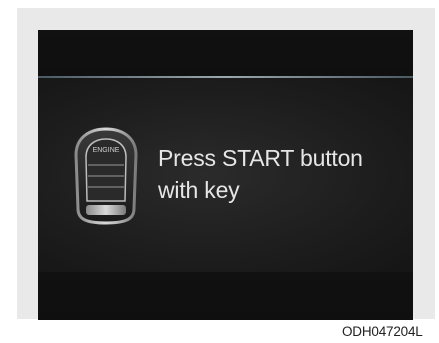 This screenshot has height=343, width=439. Describe the element at coordinates (382, 331) in the screenshot. I see `figure-reference-code: ODH047204L` at that location.